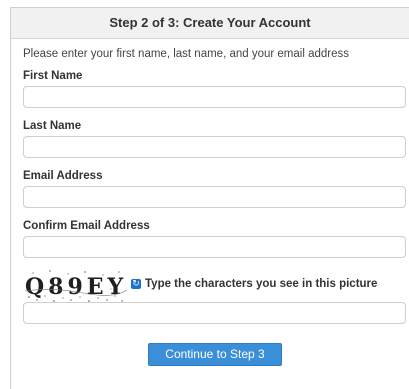 This screenshot has height=389, width=409. What do you see at coordinates (214, 197) in the screenshot?
I see `email-input` at bounding box center [214, 197].